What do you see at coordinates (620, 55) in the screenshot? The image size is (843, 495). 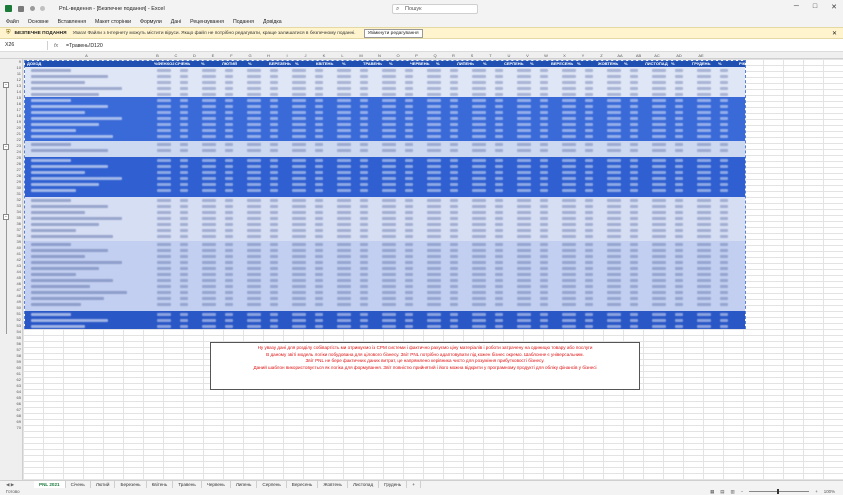 I see `column-header: AA` at bounding box center [620, 55].